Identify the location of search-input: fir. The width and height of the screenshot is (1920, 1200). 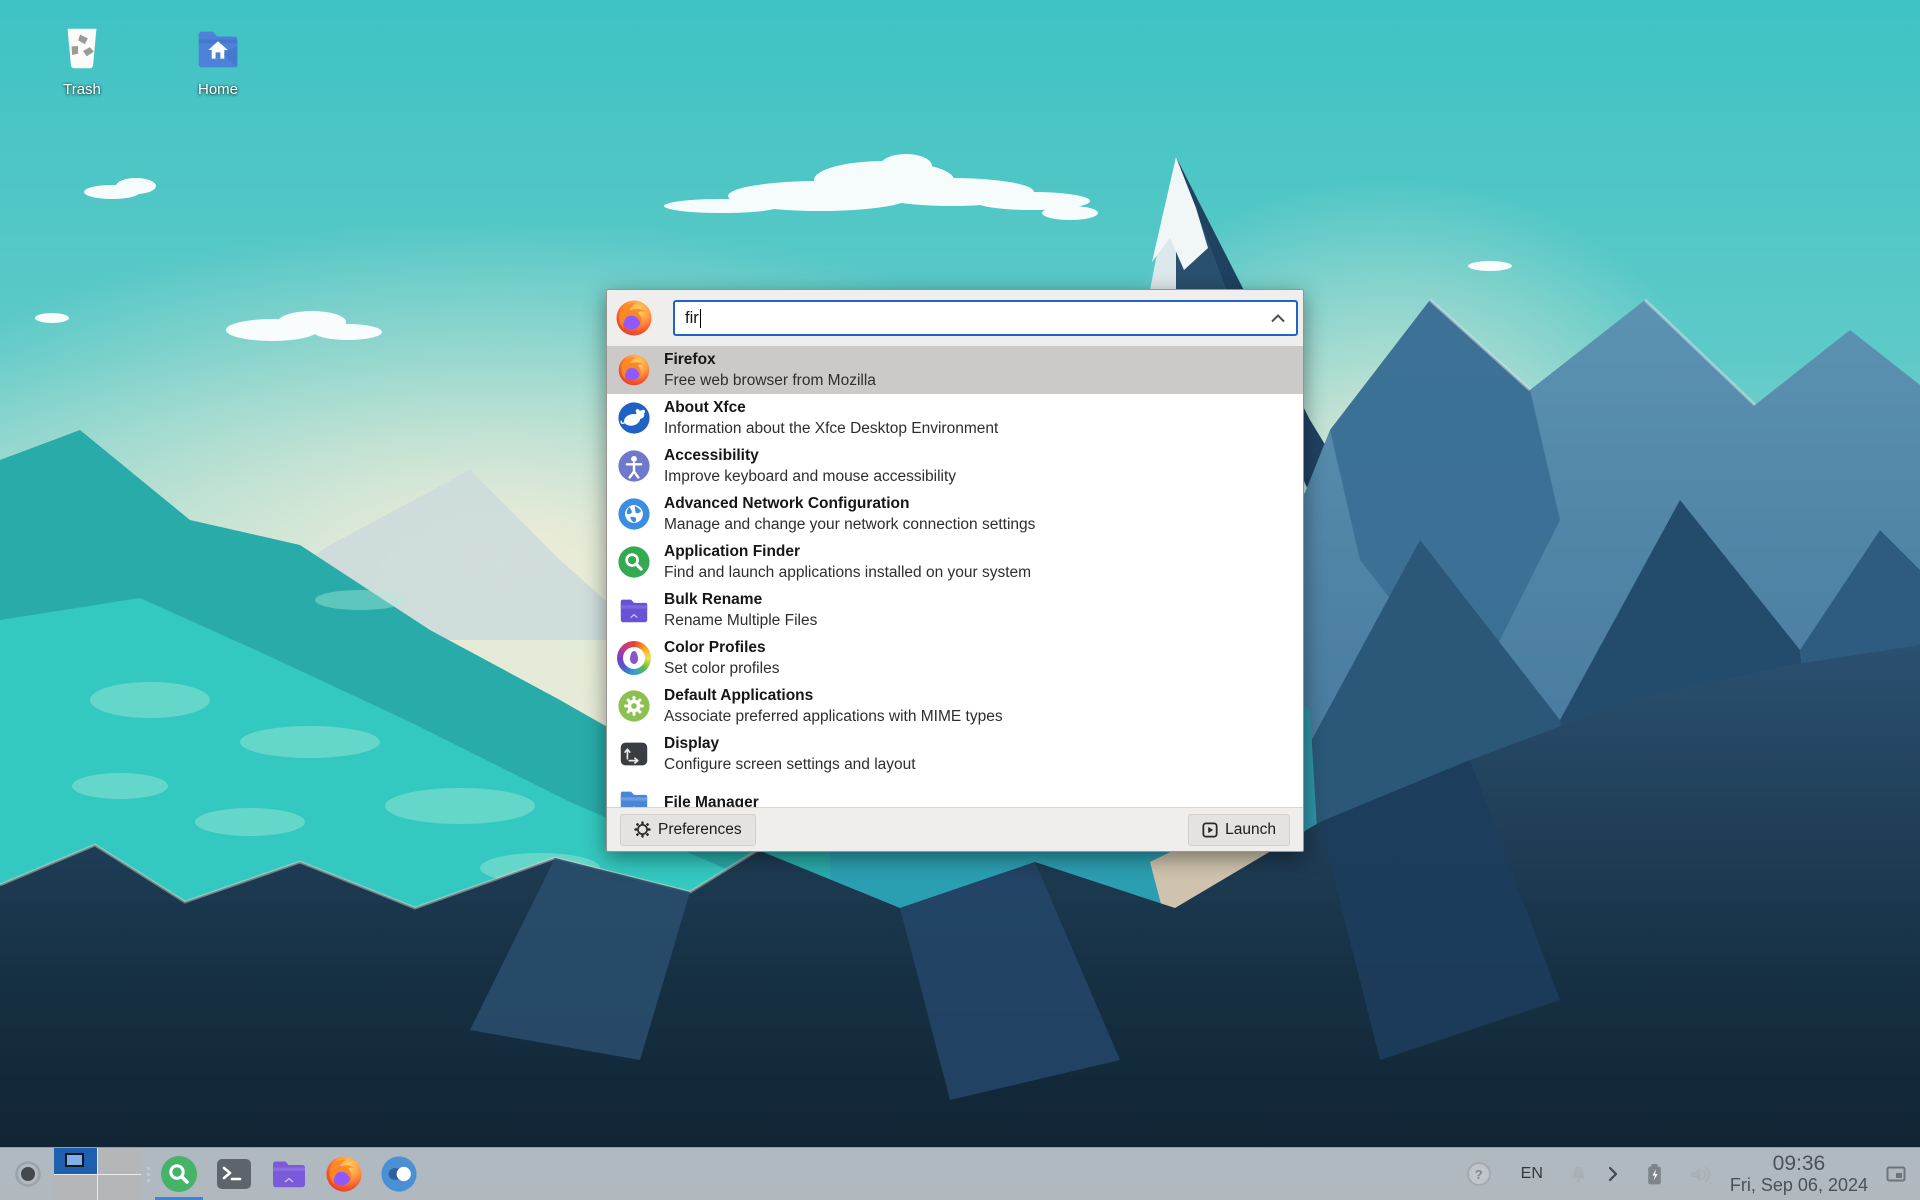
(985, 318).